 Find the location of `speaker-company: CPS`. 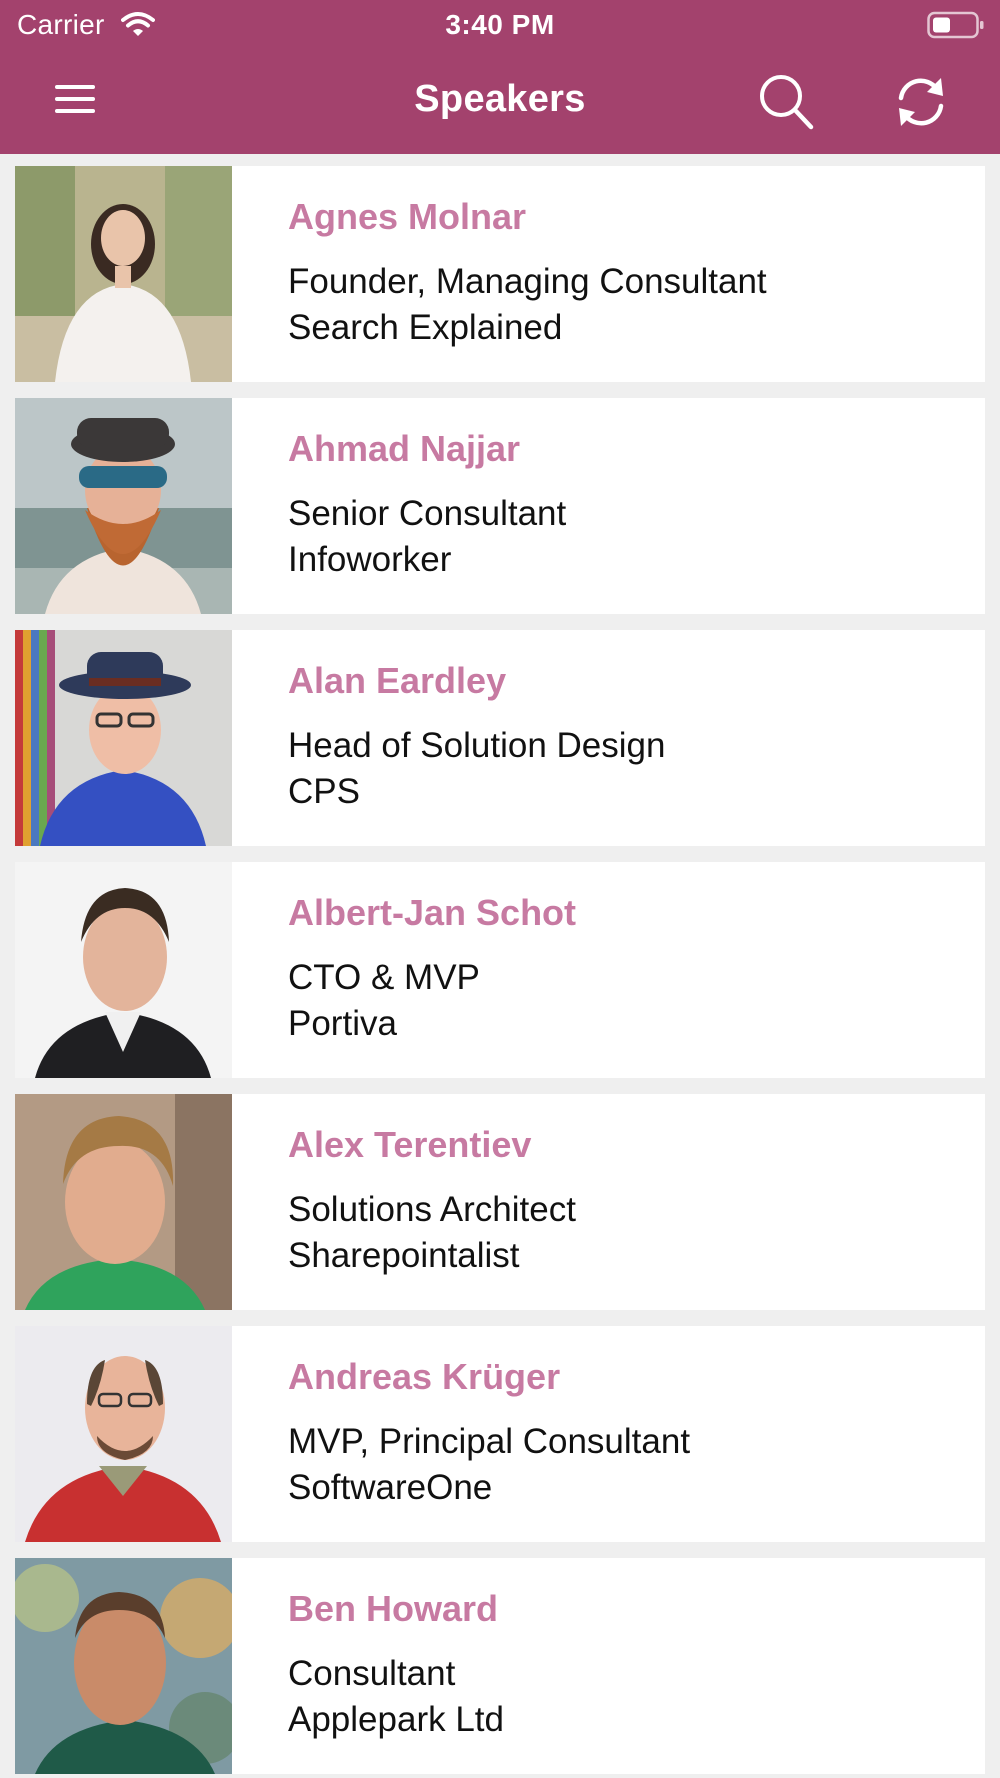

speaker-company: CPS is located at coordinates (324, 791).